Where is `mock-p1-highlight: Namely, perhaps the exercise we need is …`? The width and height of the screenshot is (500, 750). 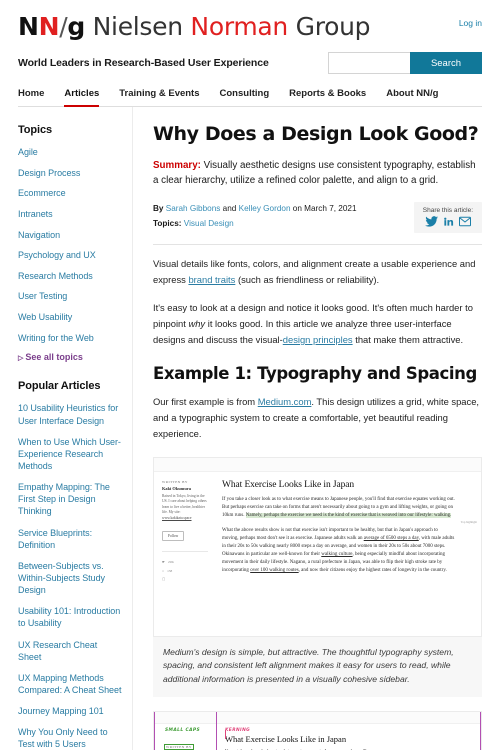 mock-p1-highlight: Namely, perhaps the exercise we need is … is located at coordinates (348, 515).